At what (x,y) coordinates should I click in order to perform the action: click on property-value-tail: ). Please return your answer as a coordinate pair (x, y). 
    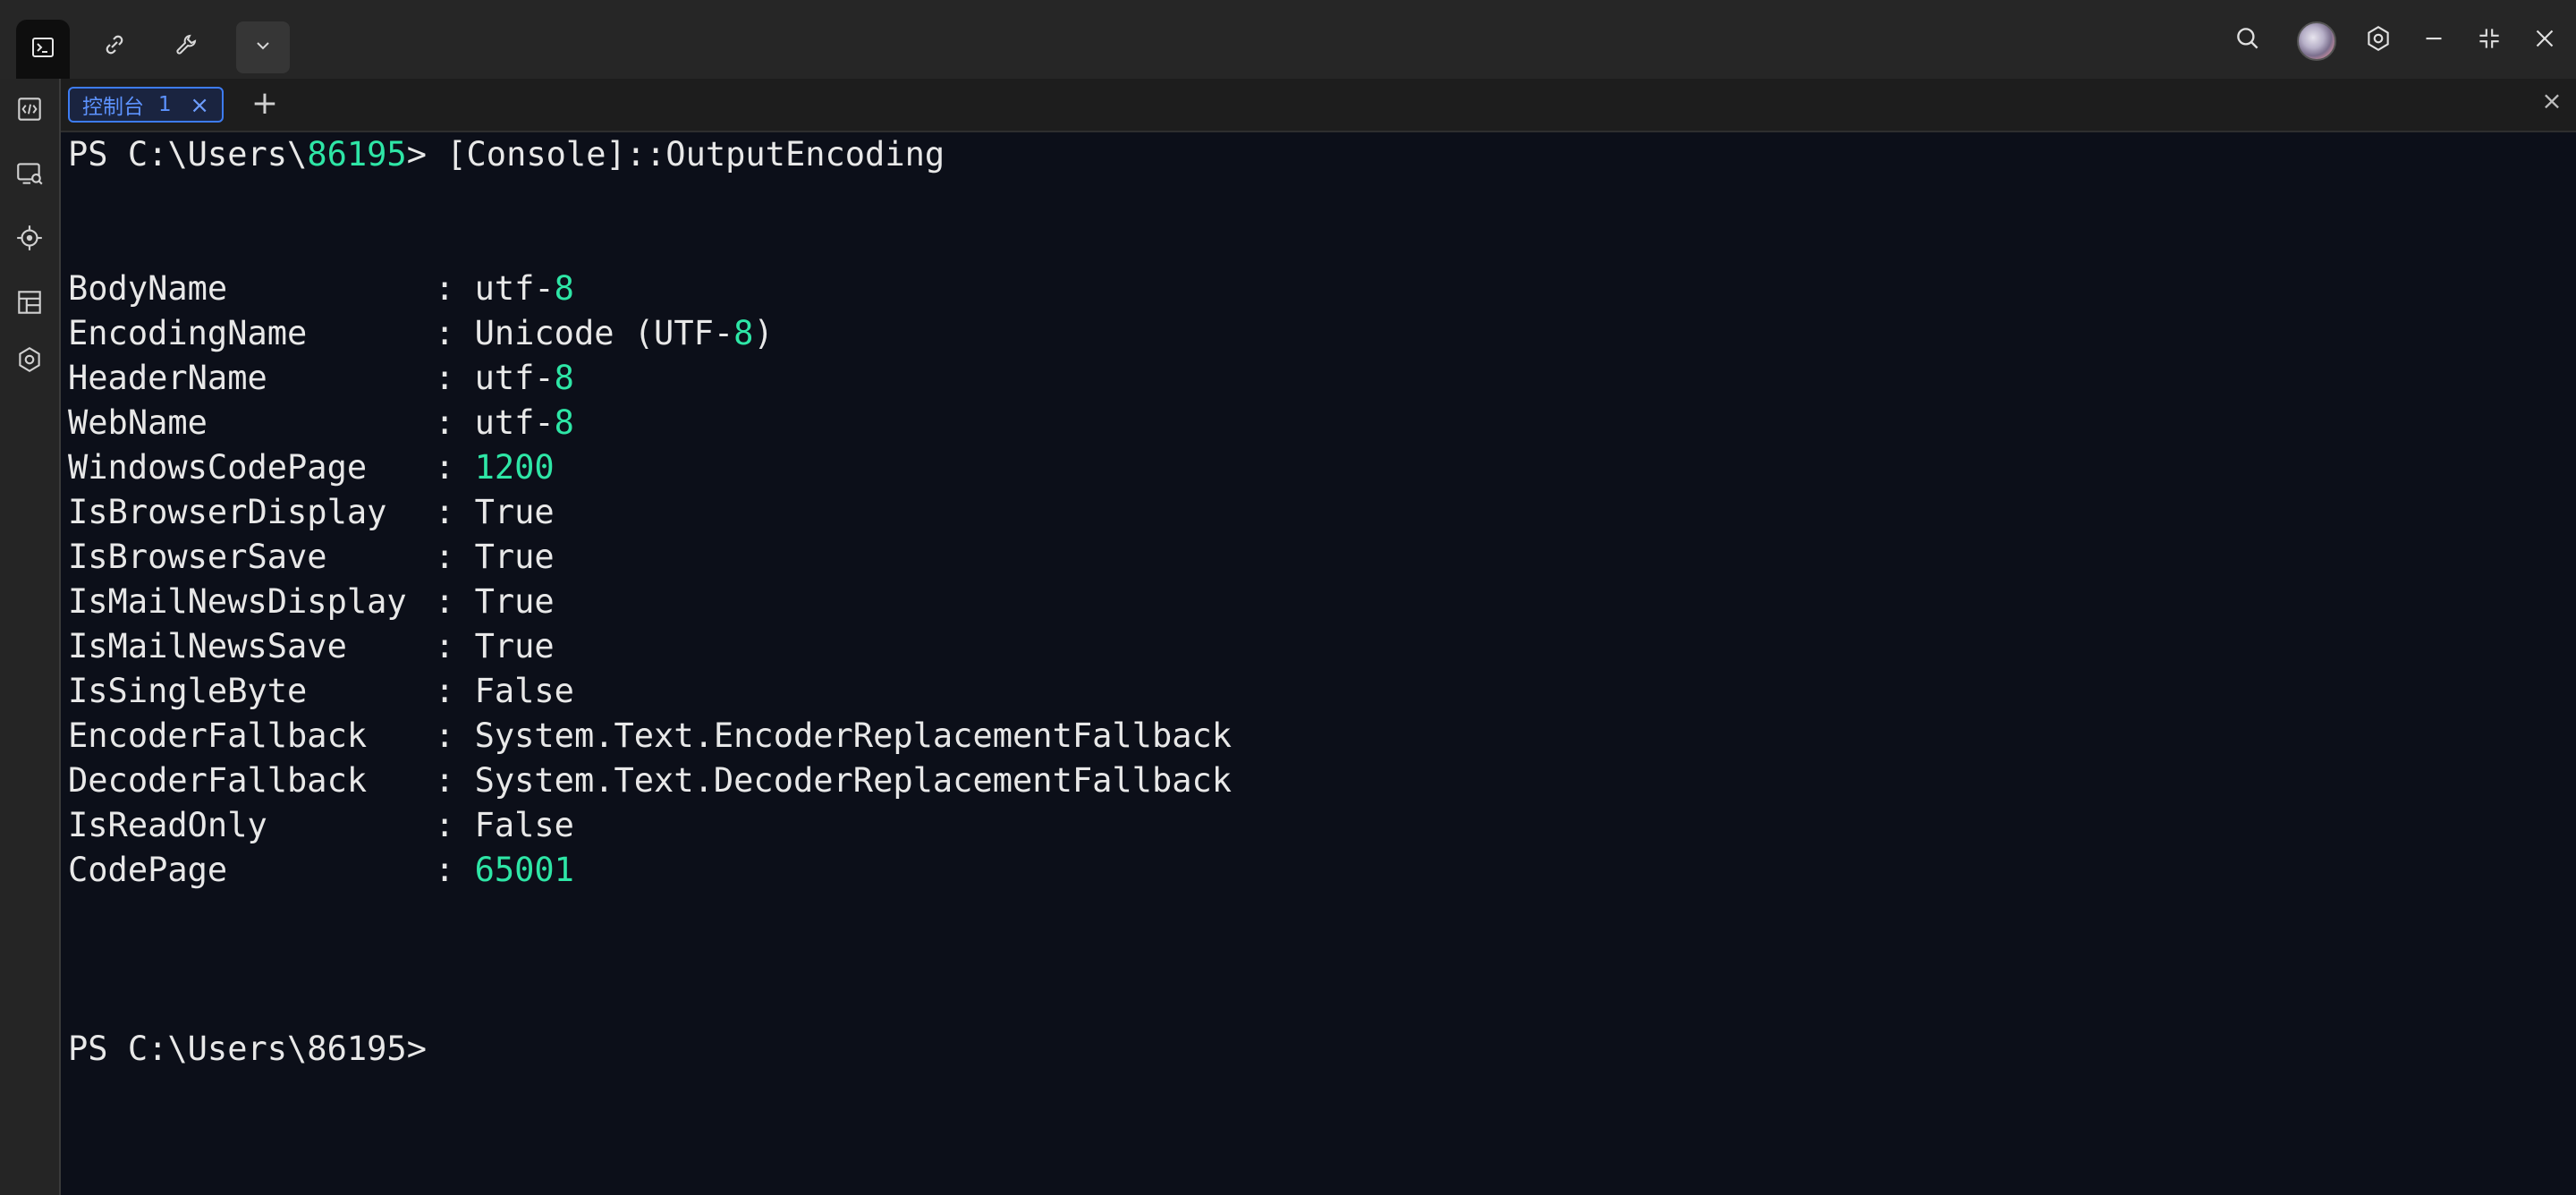
    Looking at the image, I should click on (763, 333).